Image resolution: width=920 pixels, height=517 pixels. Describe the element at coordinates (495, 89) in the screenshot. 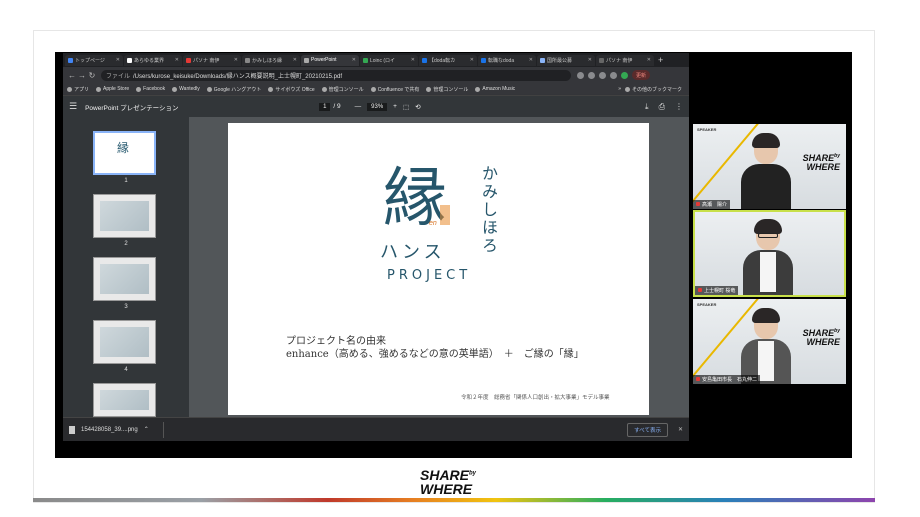

I see `bookmark-item: Amazon Music` at that location.